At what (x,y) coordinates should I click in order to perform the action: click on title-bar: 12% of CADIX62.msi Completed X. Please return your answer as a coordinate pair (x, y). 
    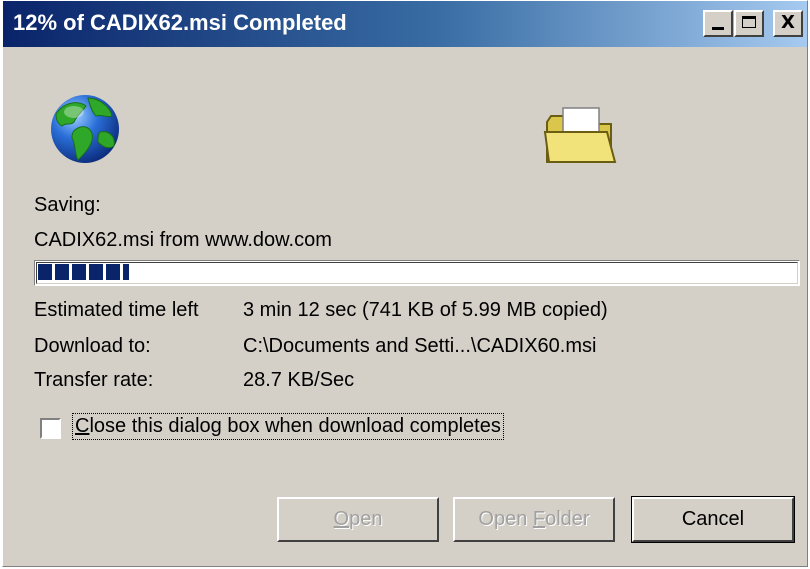
    Looking at the image, I should click on (405, 24).